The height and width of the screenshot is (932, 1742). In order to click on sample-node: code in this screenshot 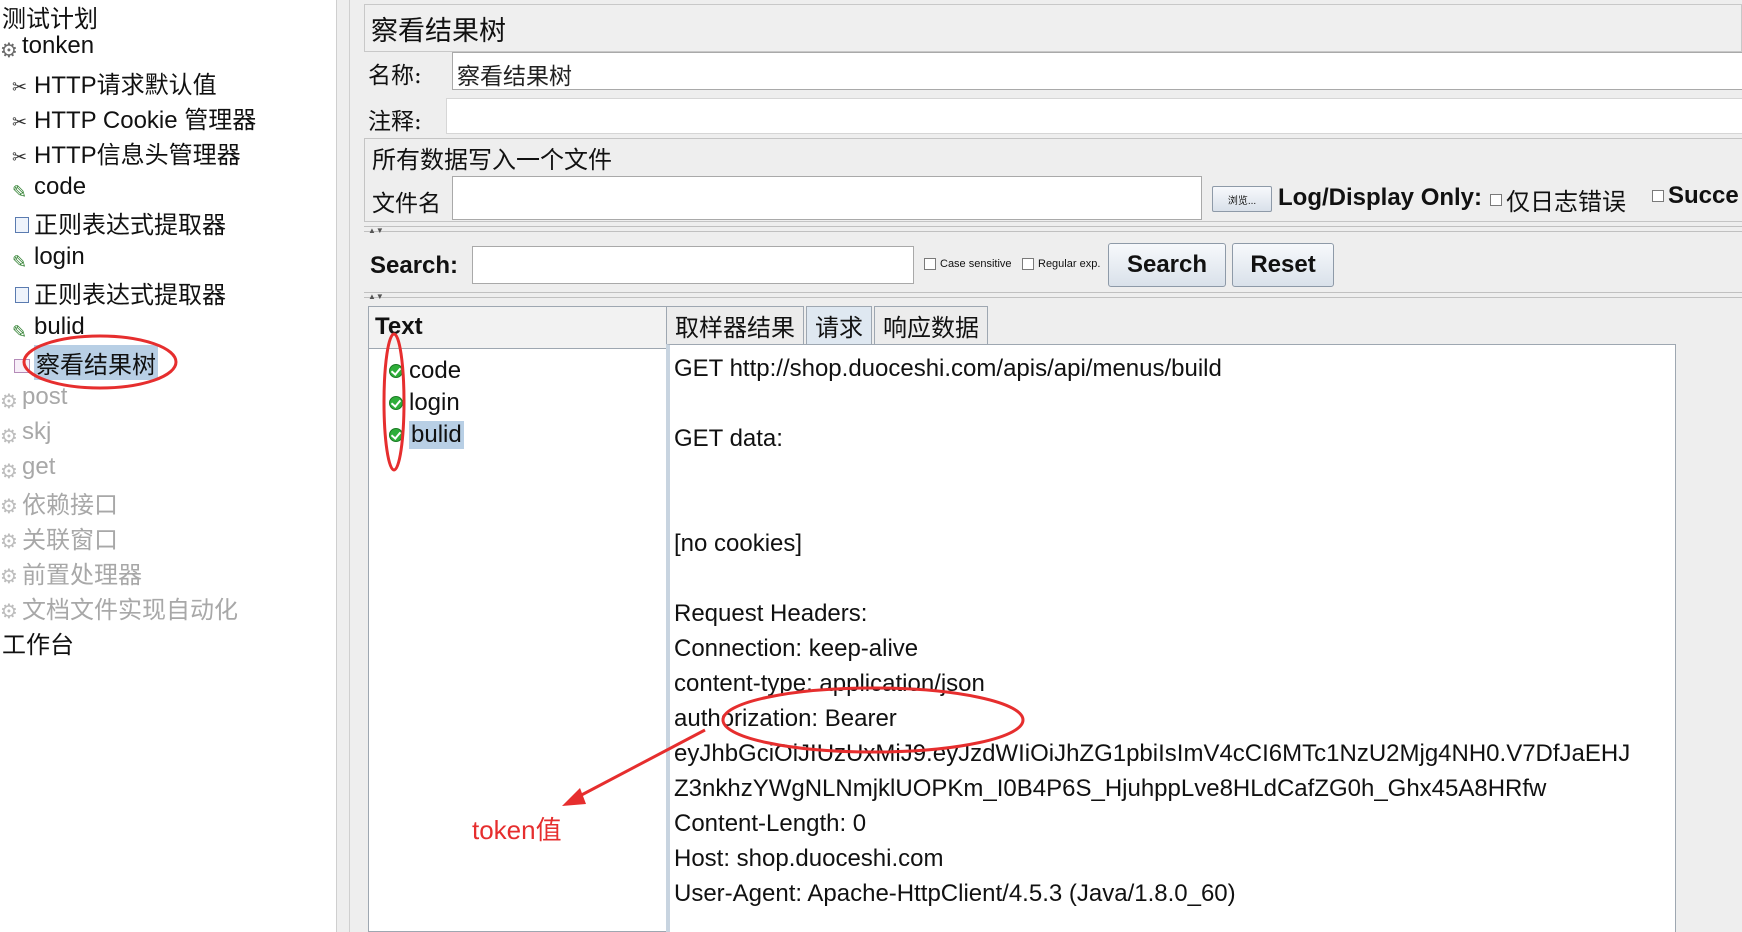, I will do `click(425, 371)`.